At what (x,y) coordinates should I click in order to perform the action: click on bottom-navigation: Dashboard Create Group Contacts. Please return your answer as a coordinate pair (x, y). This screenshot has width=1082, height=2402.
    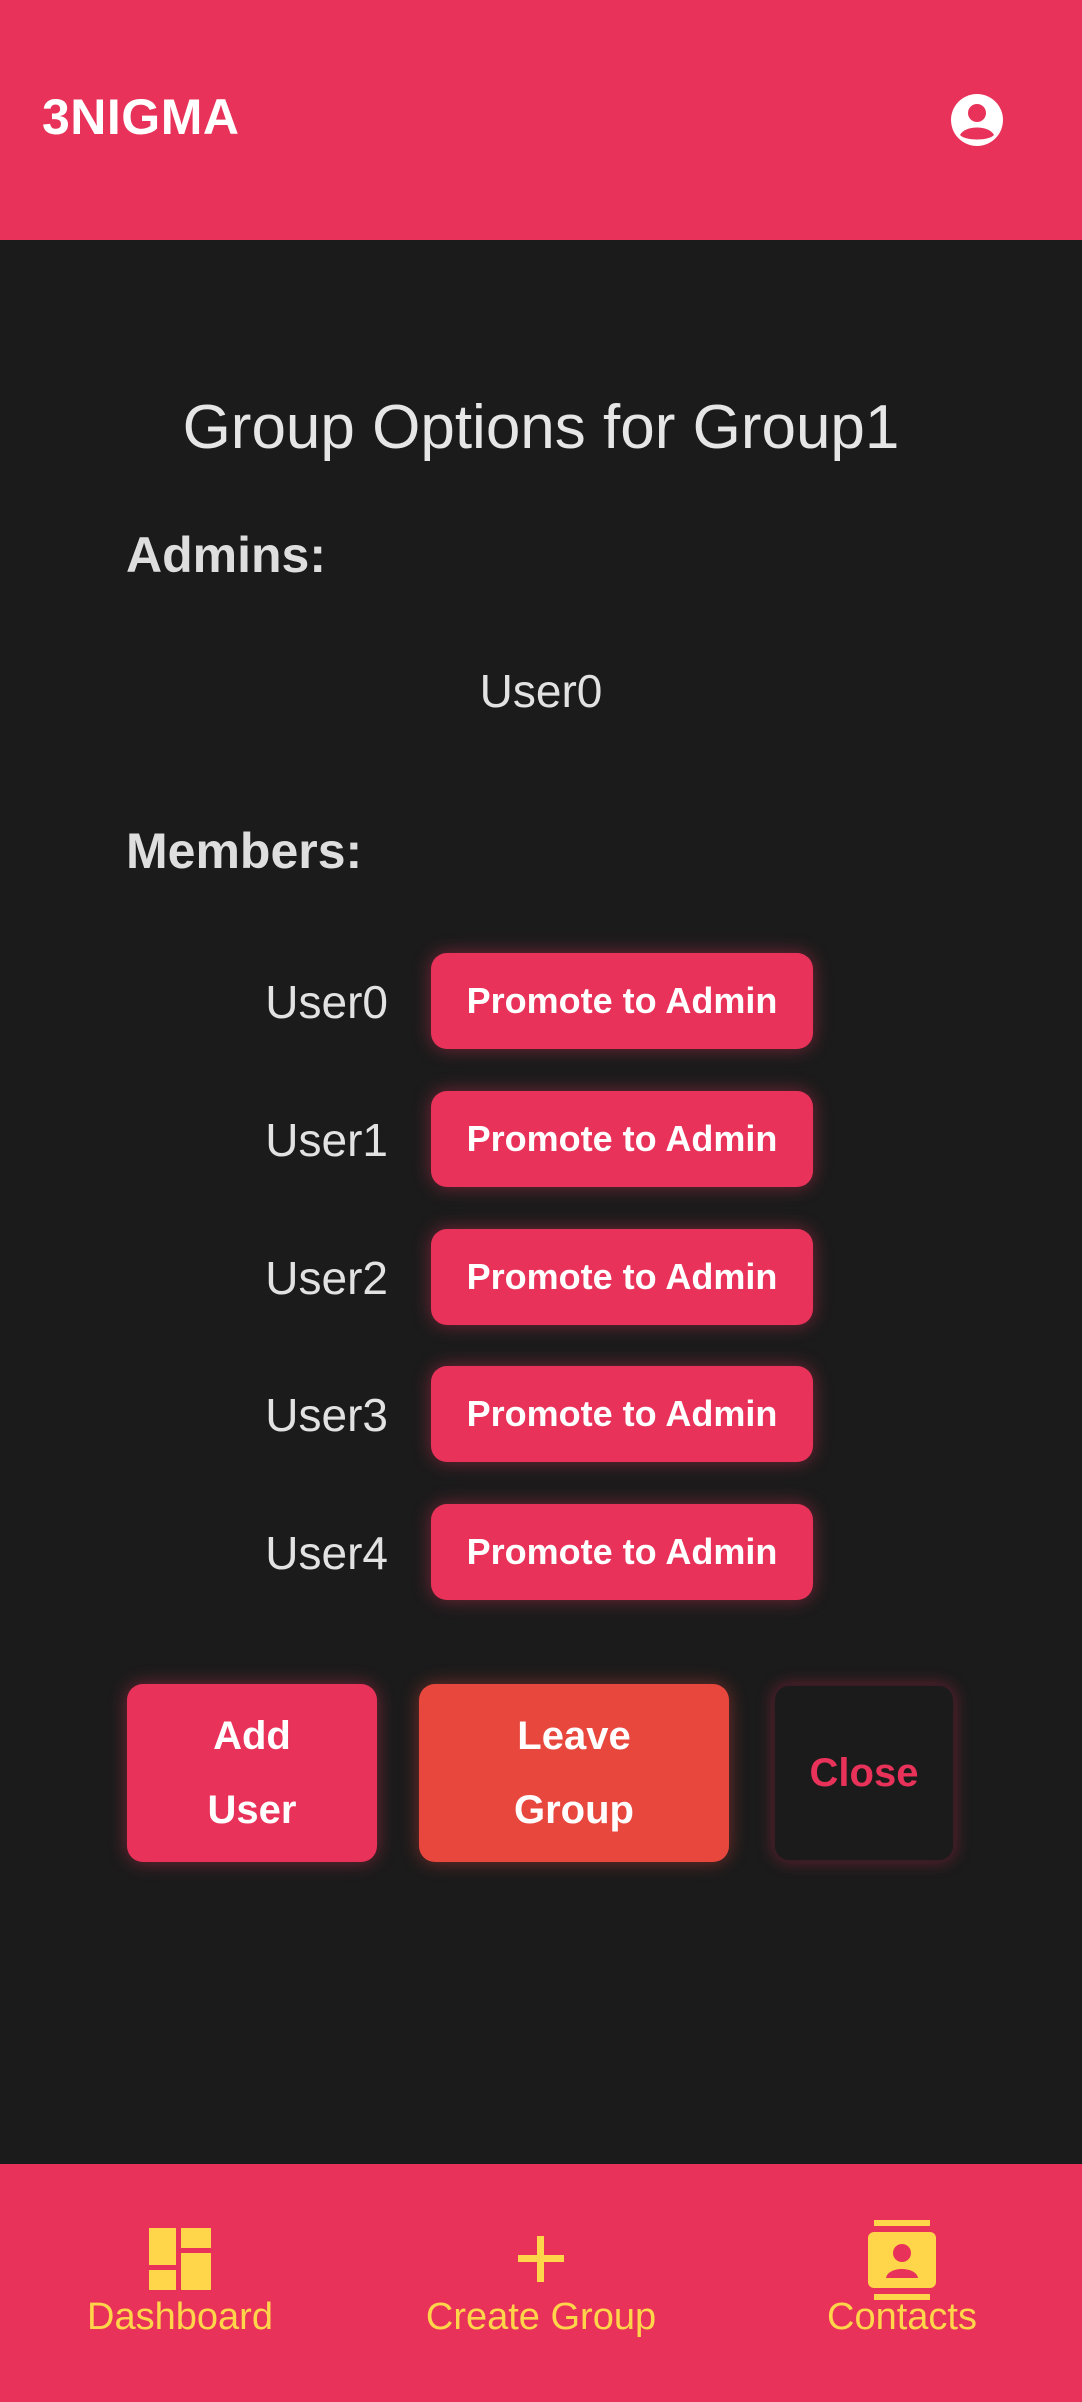
    Looking at the image, I should click on (541, 2283).